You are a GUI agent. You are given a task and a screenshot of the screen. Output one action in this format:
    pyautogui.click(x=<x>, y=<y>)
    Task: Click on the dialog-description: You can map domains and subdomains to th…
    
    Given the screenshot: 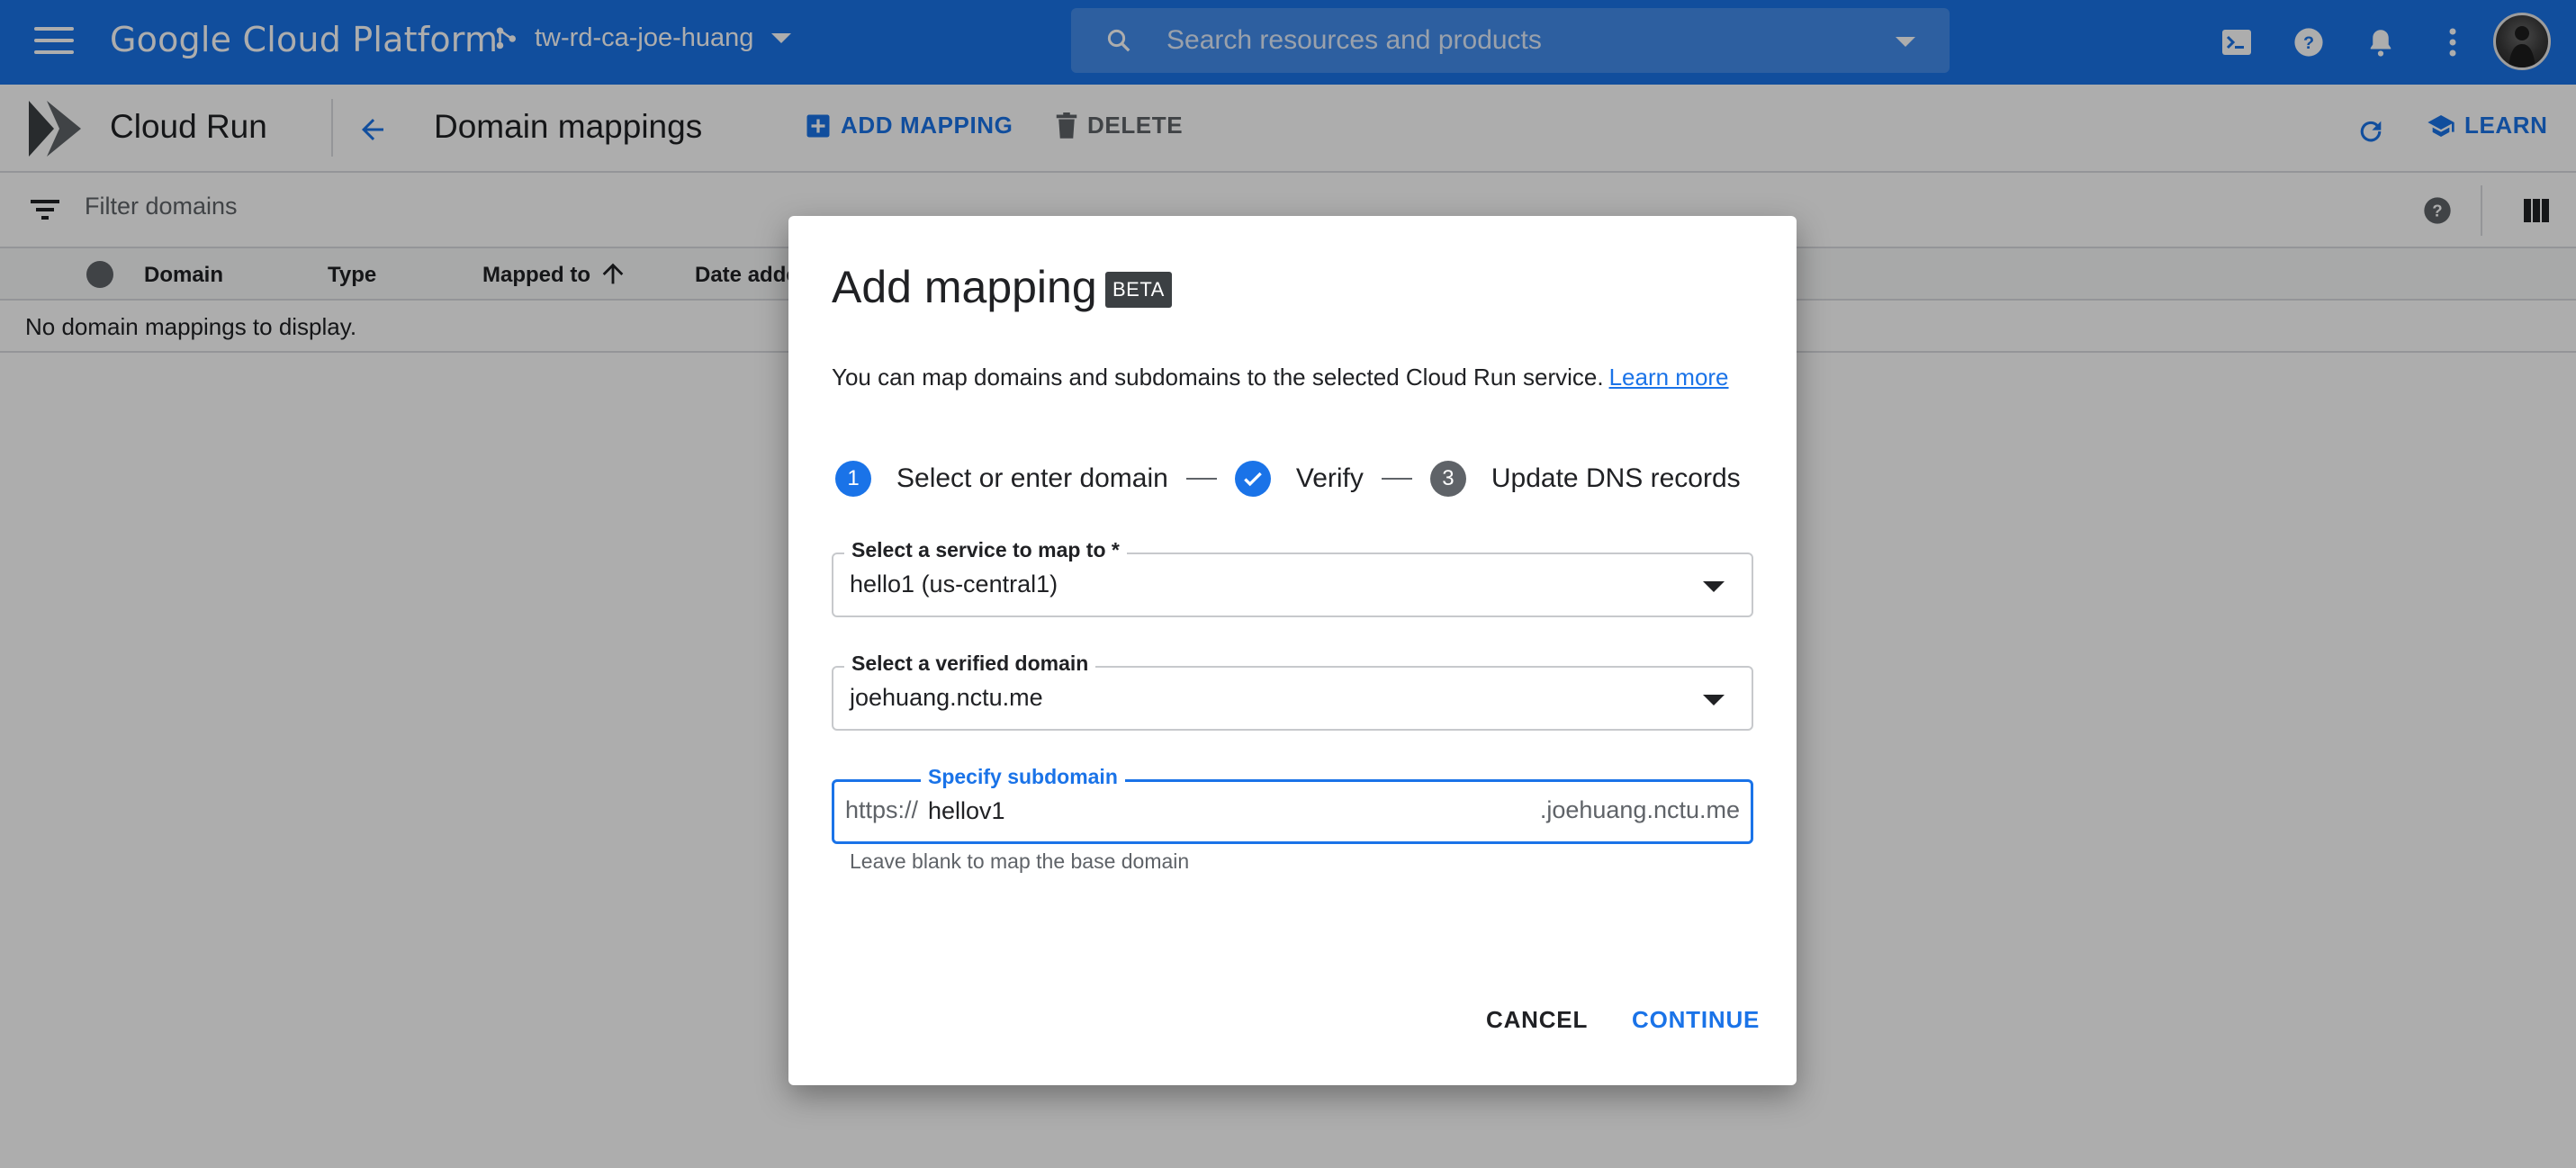 What is the action you would take?
    pyautogui.click(x=1280, y=377)
    